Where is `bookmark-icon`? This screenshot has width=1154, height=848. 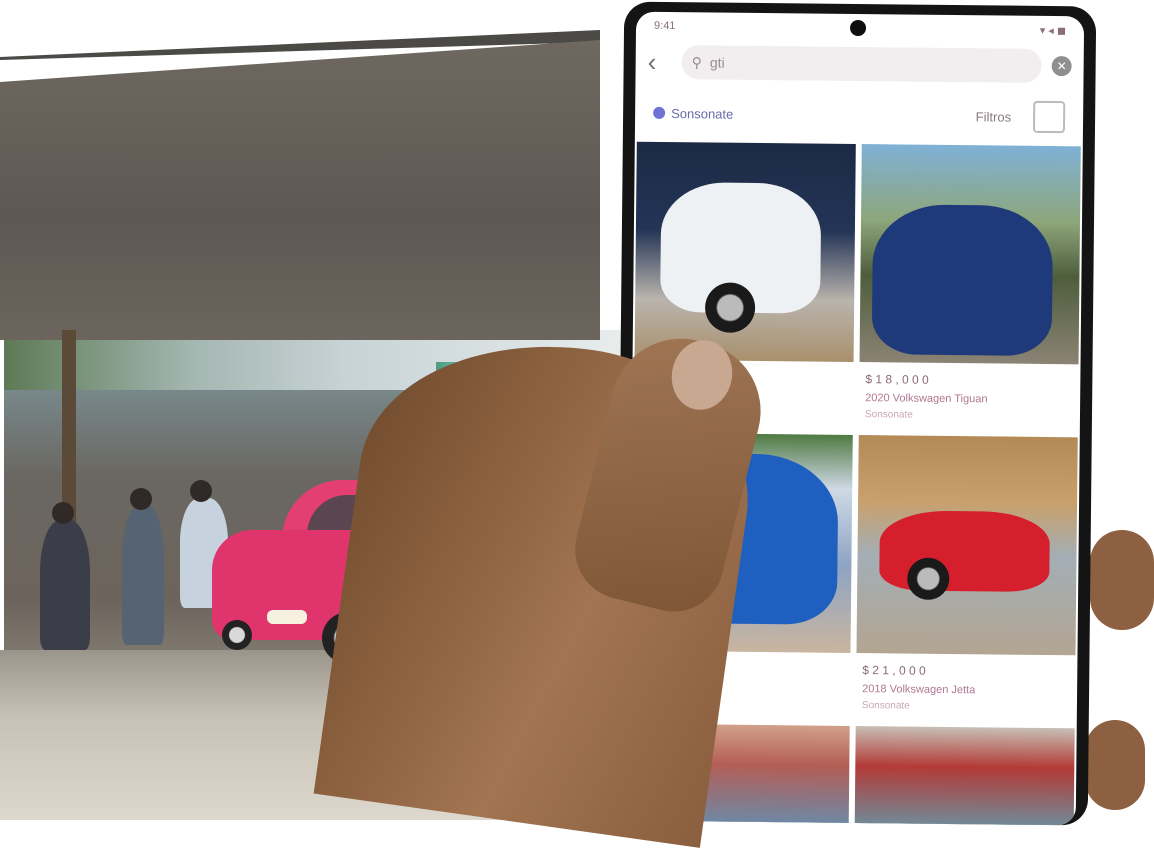 bookmark-icon is located at coordinates (1049, 117).